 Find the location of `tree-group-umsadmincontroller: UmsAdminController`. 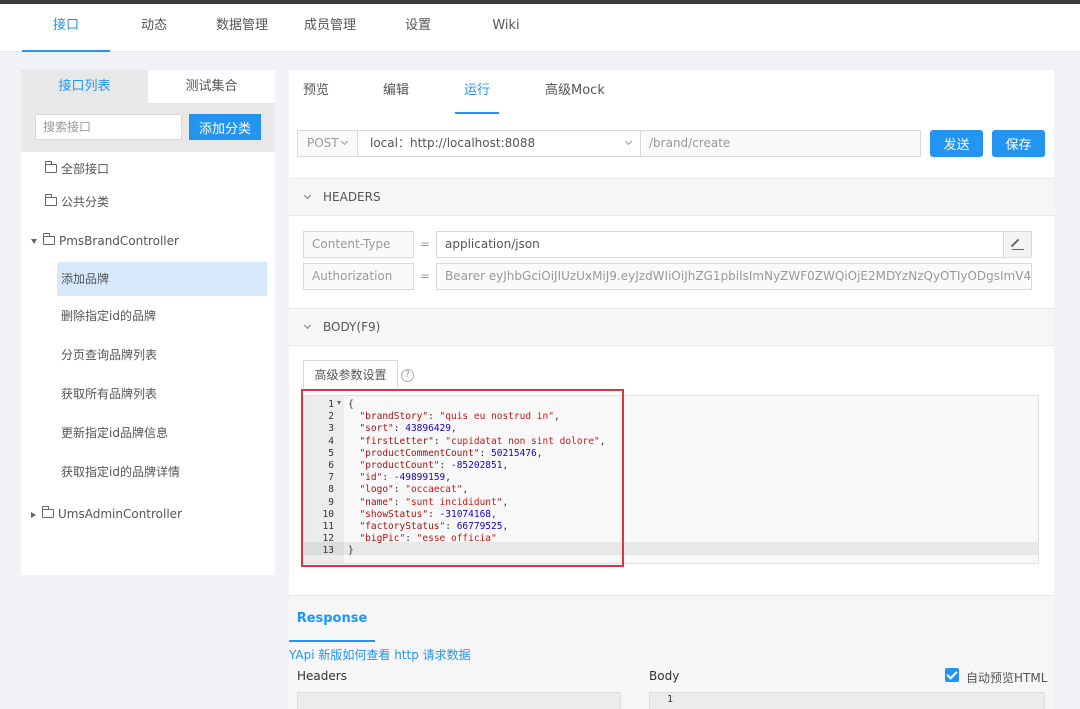

tree-group-umsadmincontroller: UmsAdminController is located at coordinates (106, 514).